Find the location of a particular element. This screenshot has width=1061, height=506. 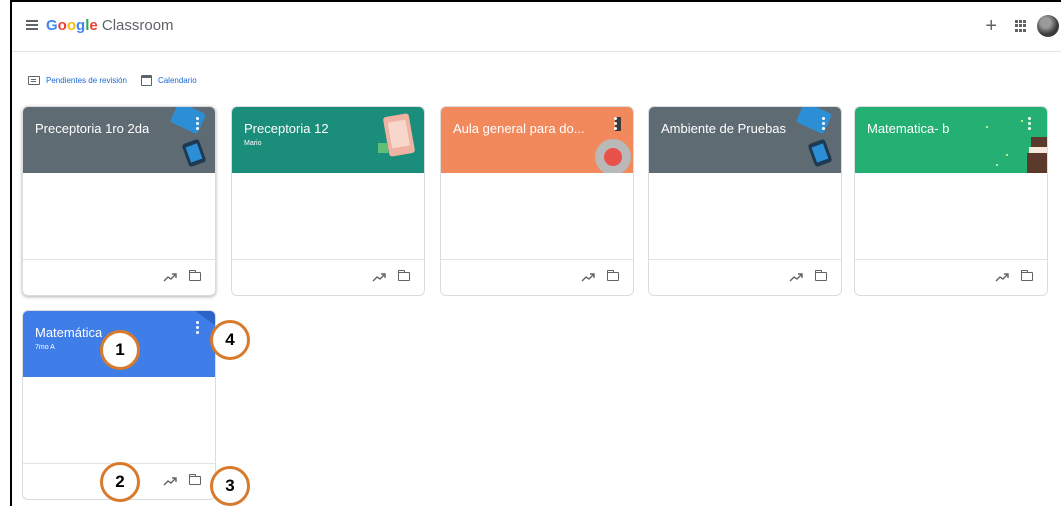

class-card: Ambiente de Pruebas is located at coordinates (745, 201).